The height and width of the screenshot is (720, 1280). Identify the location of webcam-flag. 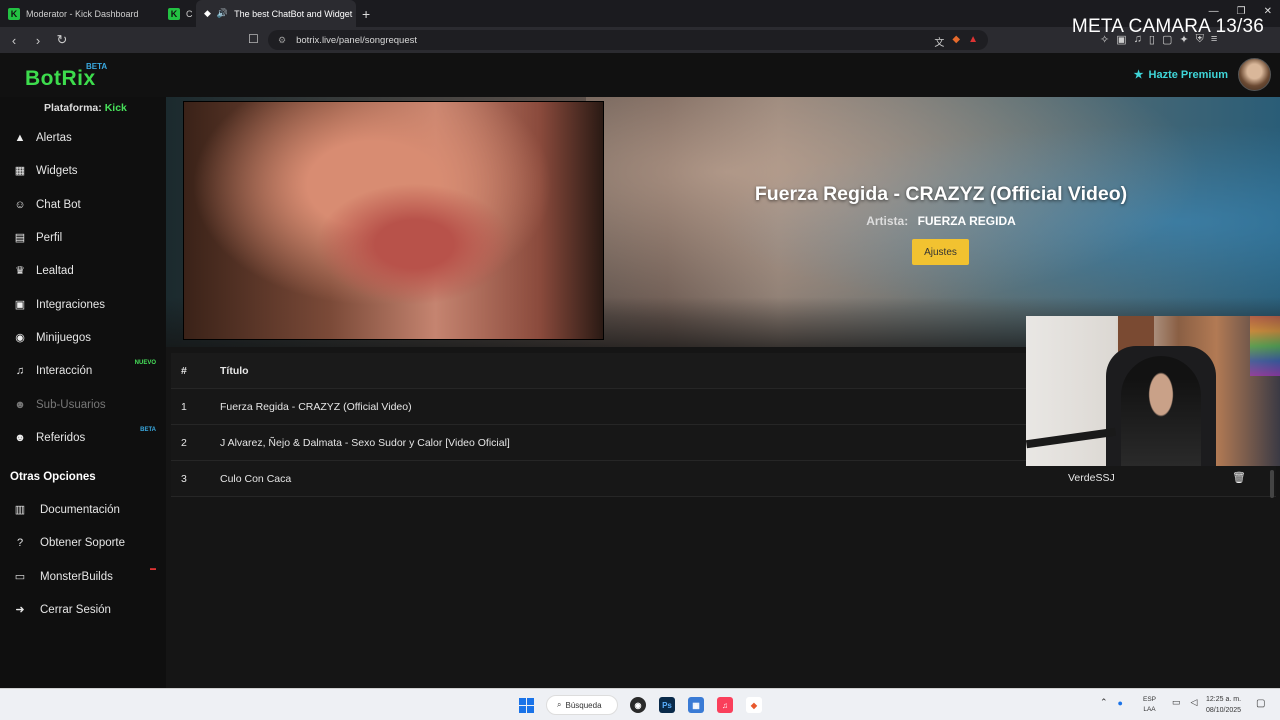
(1265, 346).